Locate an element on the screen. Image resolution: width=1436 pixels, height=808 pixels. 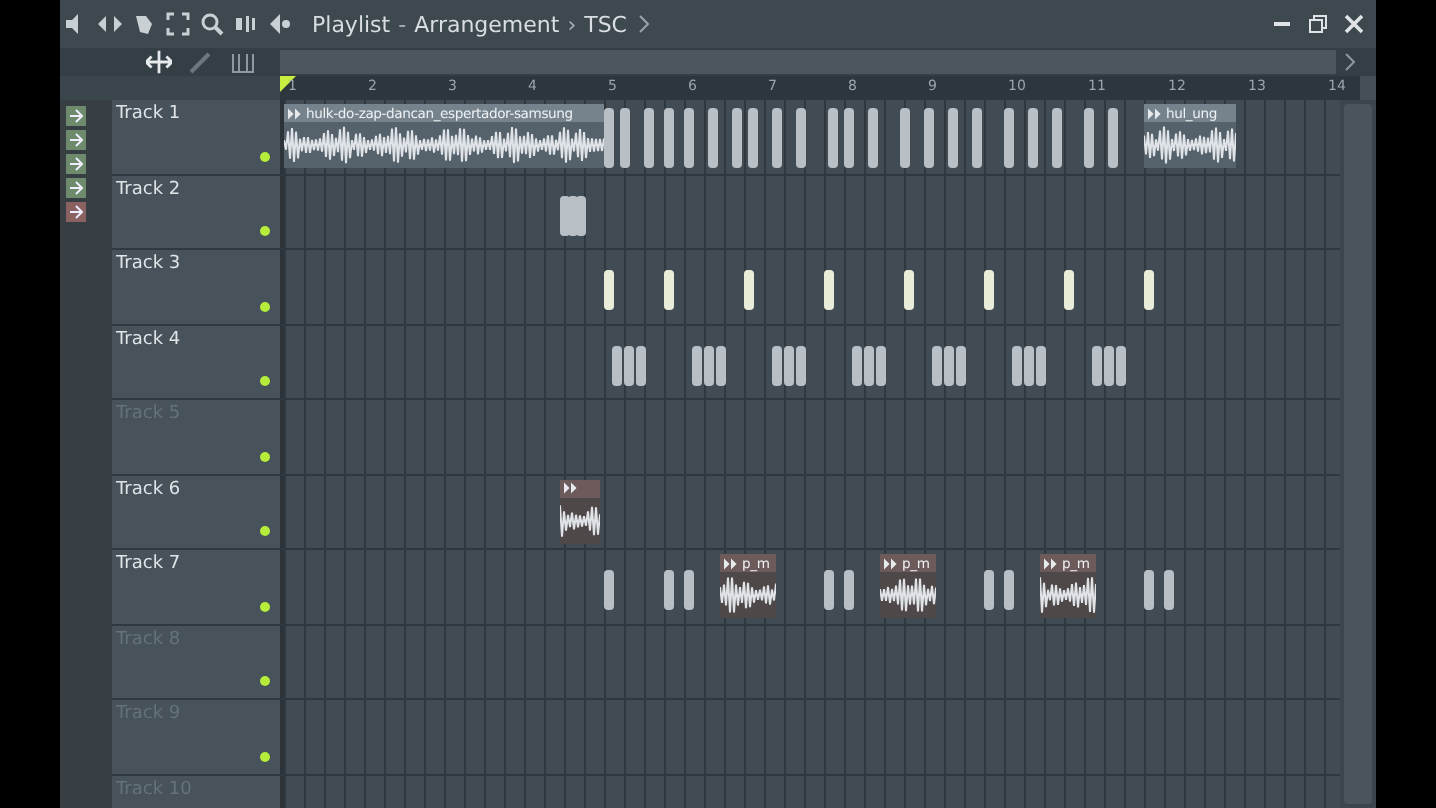
track-name: Track 6 is located at coordinates (148, 489).